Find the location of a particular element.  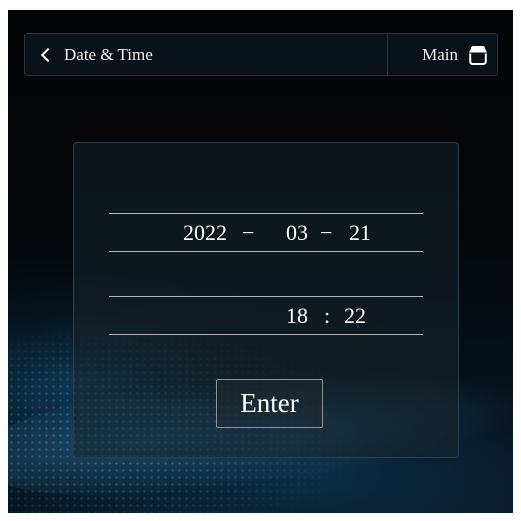

day-value: 21 is located at coordinates (360, 233).